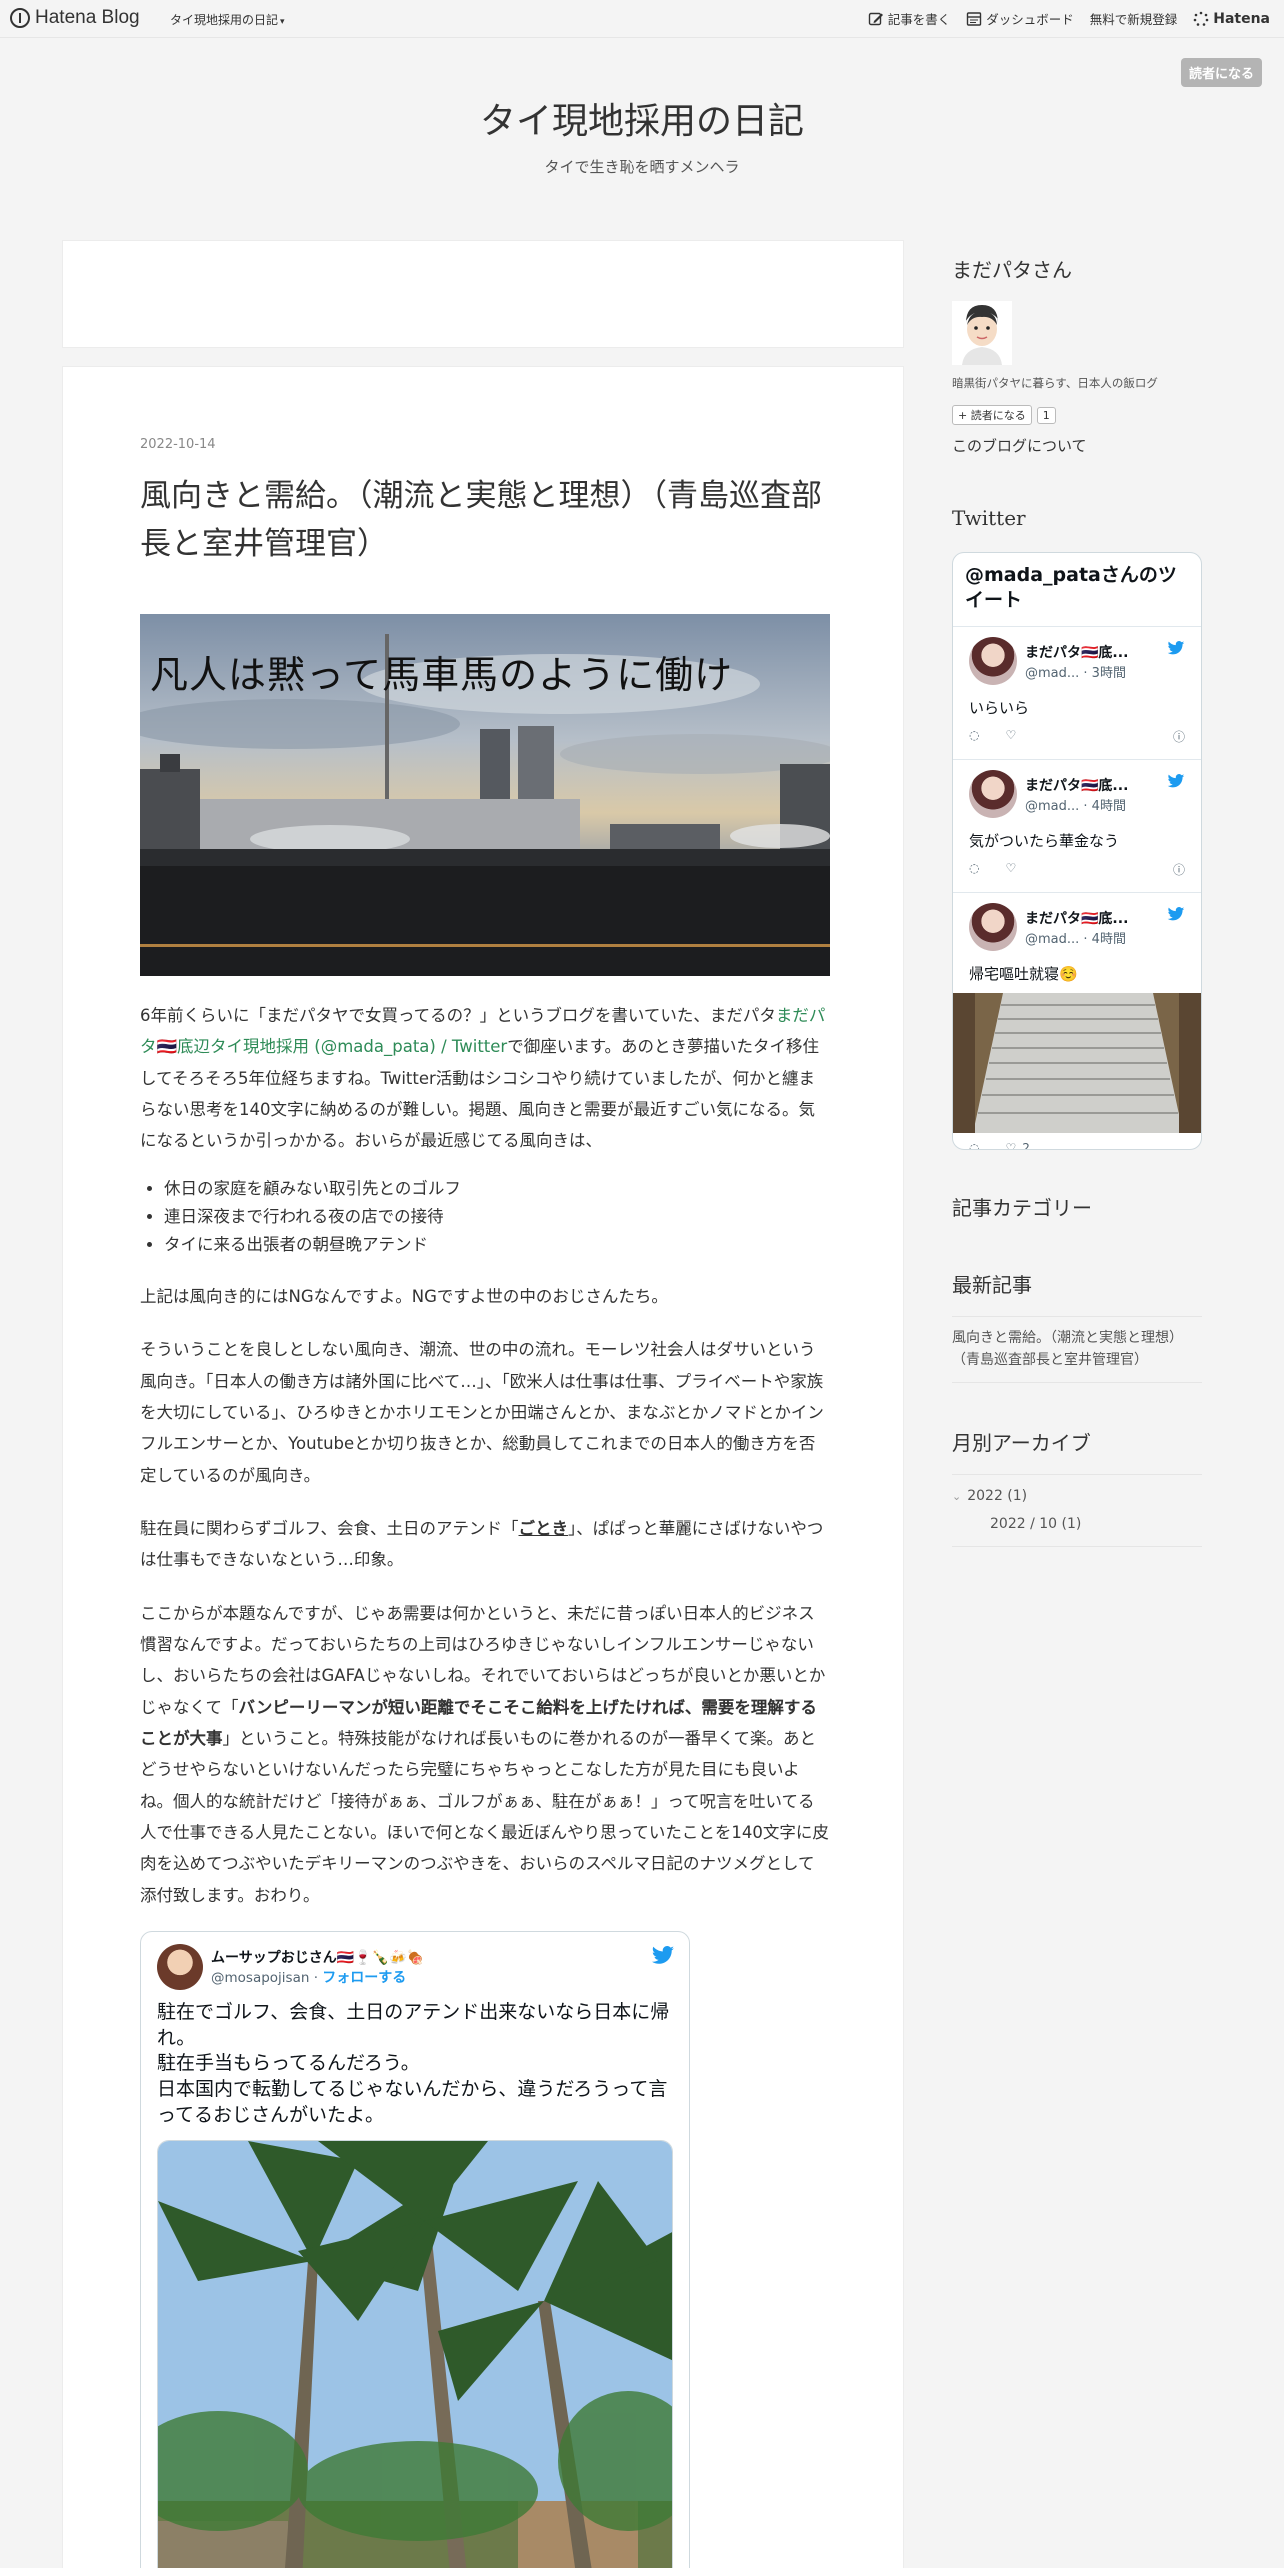  I want to click on archive-month-link: 2022 / 10 (1), so click(1077, 1524).